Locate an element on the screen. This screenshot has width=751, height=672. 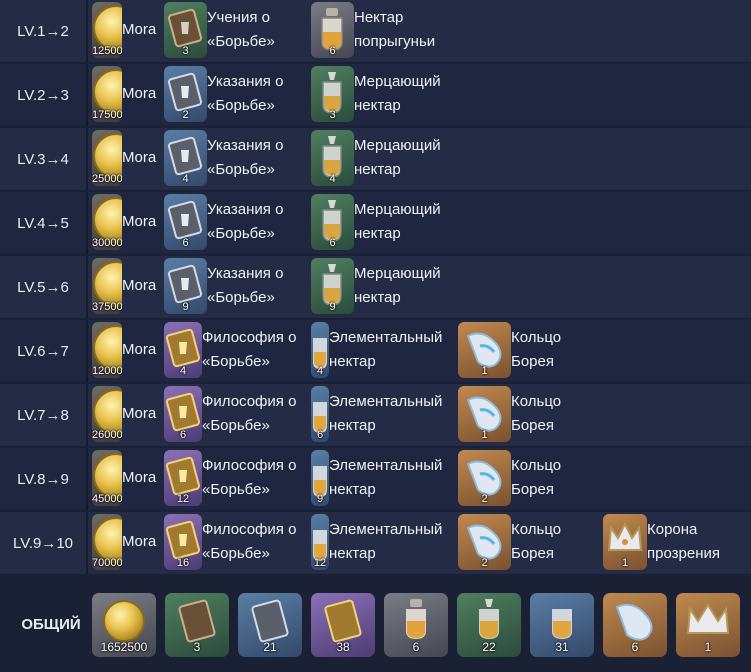
mora-coin-icon: 25000 is located at coordinates (107, 158).